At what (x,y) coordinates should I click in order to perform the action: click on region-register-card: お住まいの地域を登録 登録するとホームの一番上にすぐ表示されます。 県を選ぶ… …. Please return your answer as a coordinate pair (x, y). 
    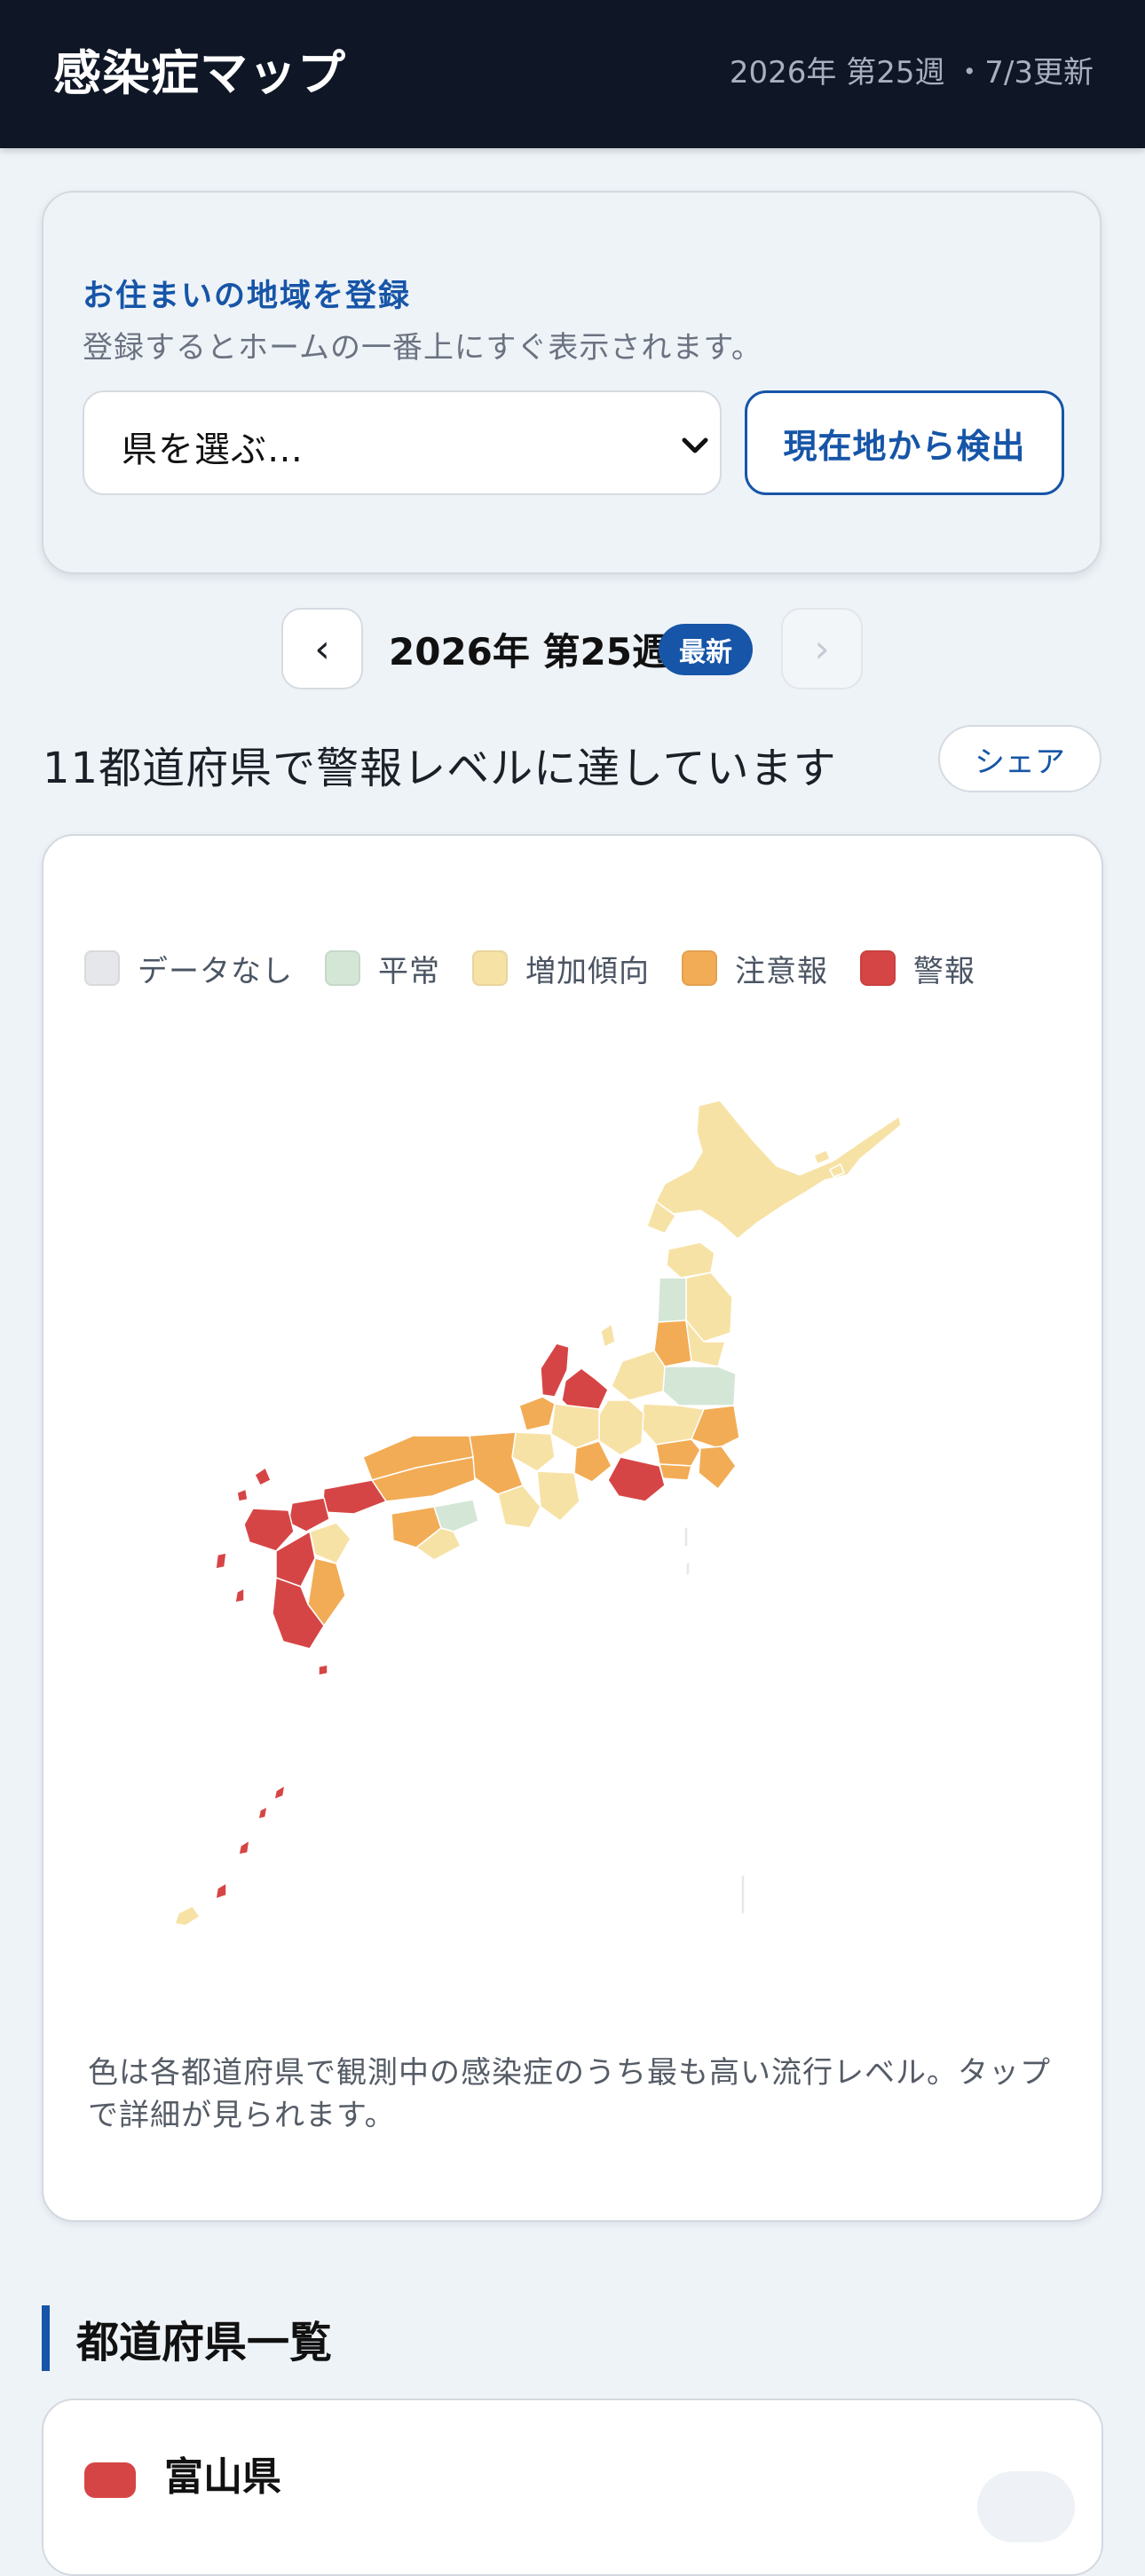
    Looking at the image, I should click on (572, 382).